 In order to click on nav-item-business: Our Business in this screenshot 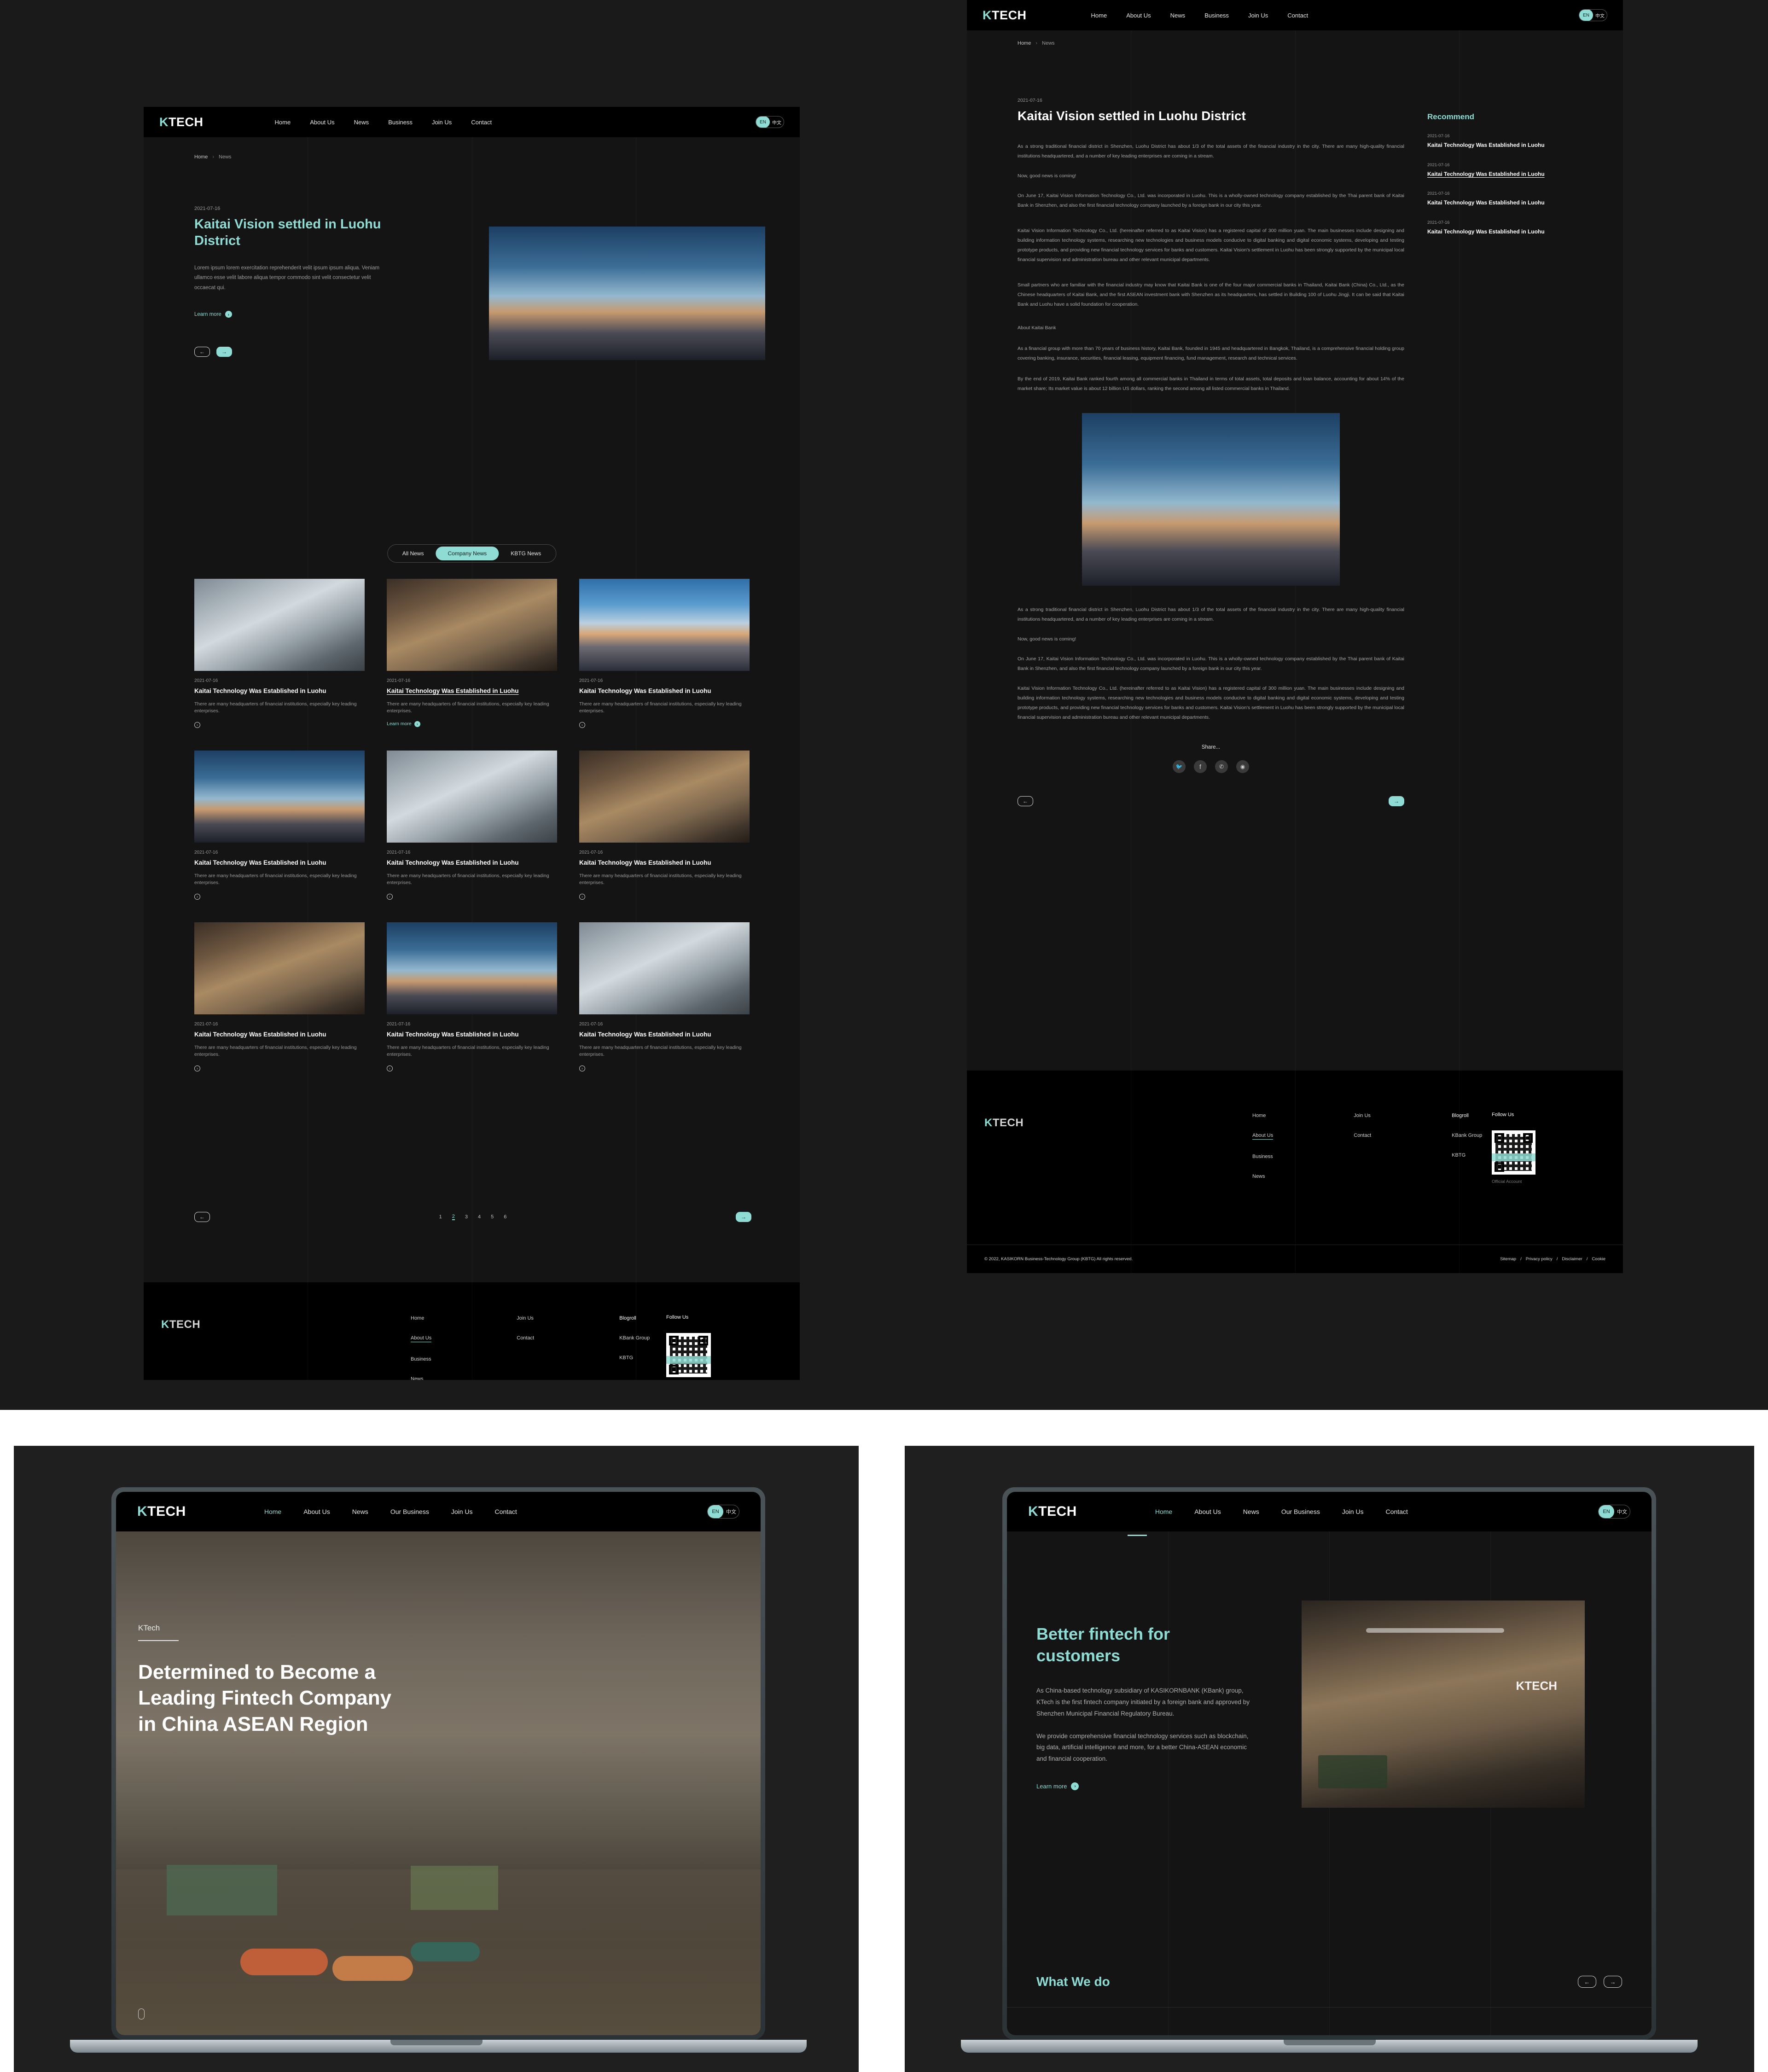, I will do `click(1300, 1511)`.